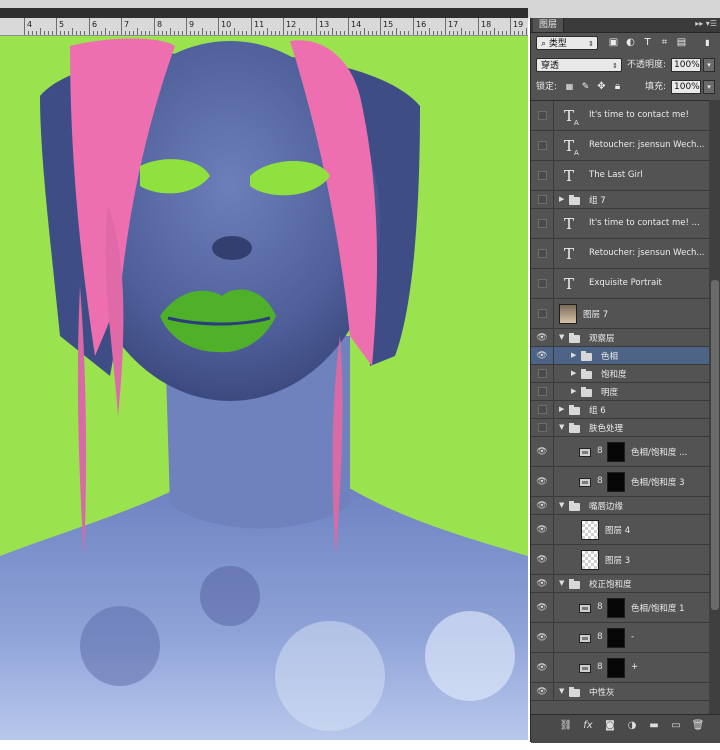 This screenshot has height=750, width=720. Describe the element at coordinates (601, 87) in the screenshot. I see `lock-move-icon: ✥` at that location.